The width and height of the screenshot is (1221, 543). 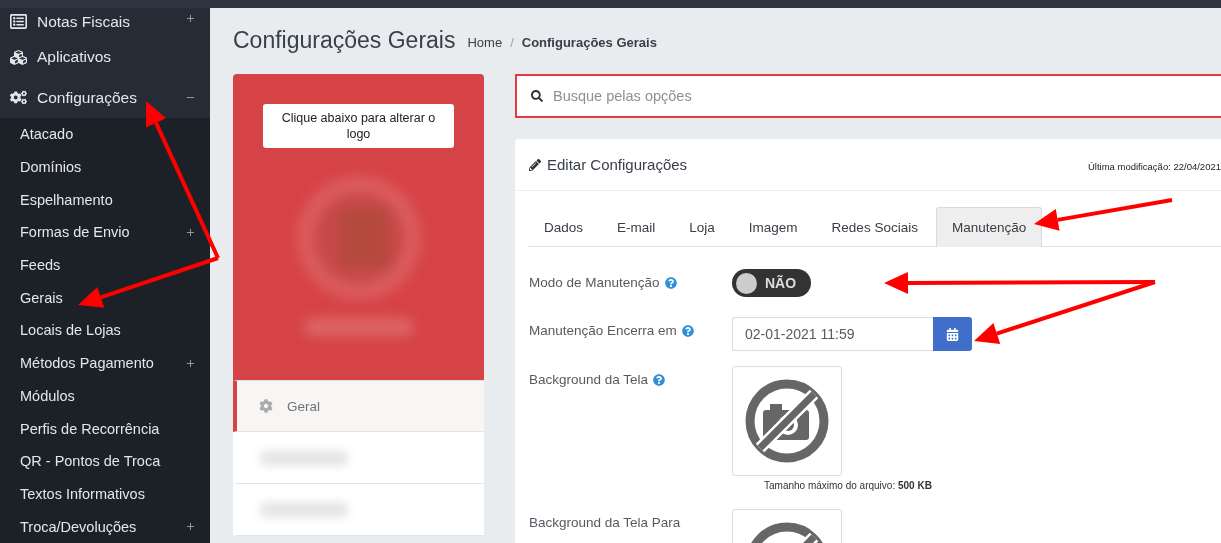 I want to click on tab: Dados, so click(x=564, y=227).